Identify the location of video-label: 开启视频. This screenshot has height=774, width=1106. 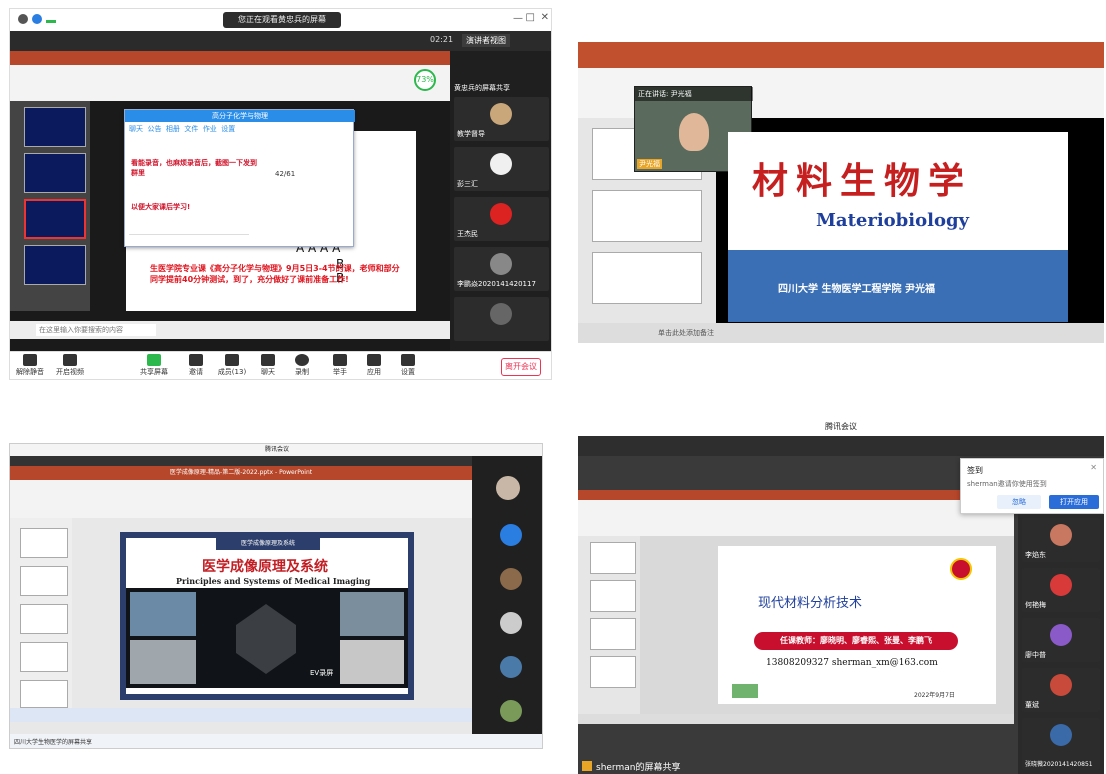
(70, 372).